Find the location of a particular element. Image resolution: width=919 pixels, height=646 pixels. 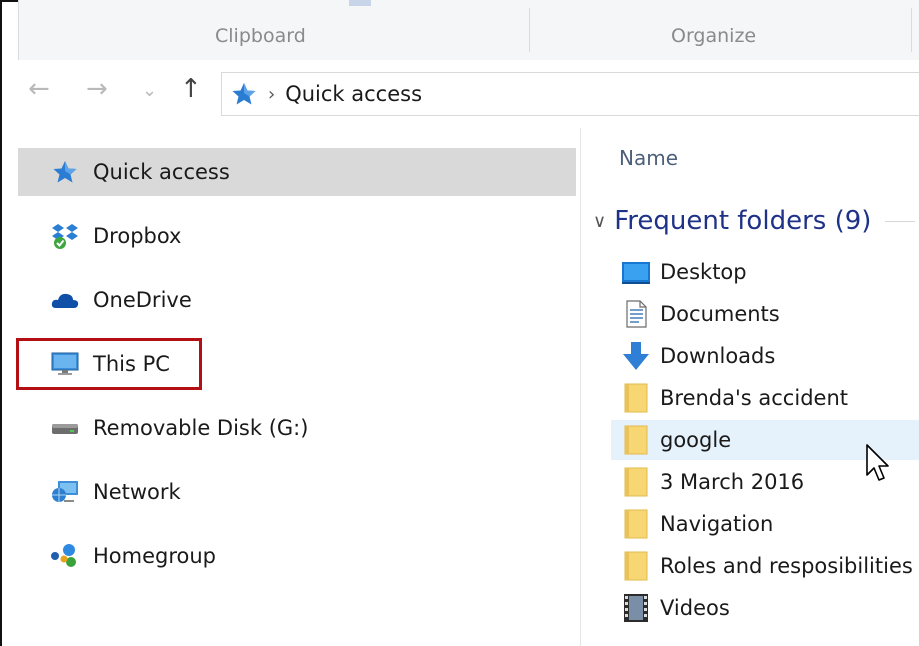

list-item-folder: Navigation is located at coordinates (765, 524).